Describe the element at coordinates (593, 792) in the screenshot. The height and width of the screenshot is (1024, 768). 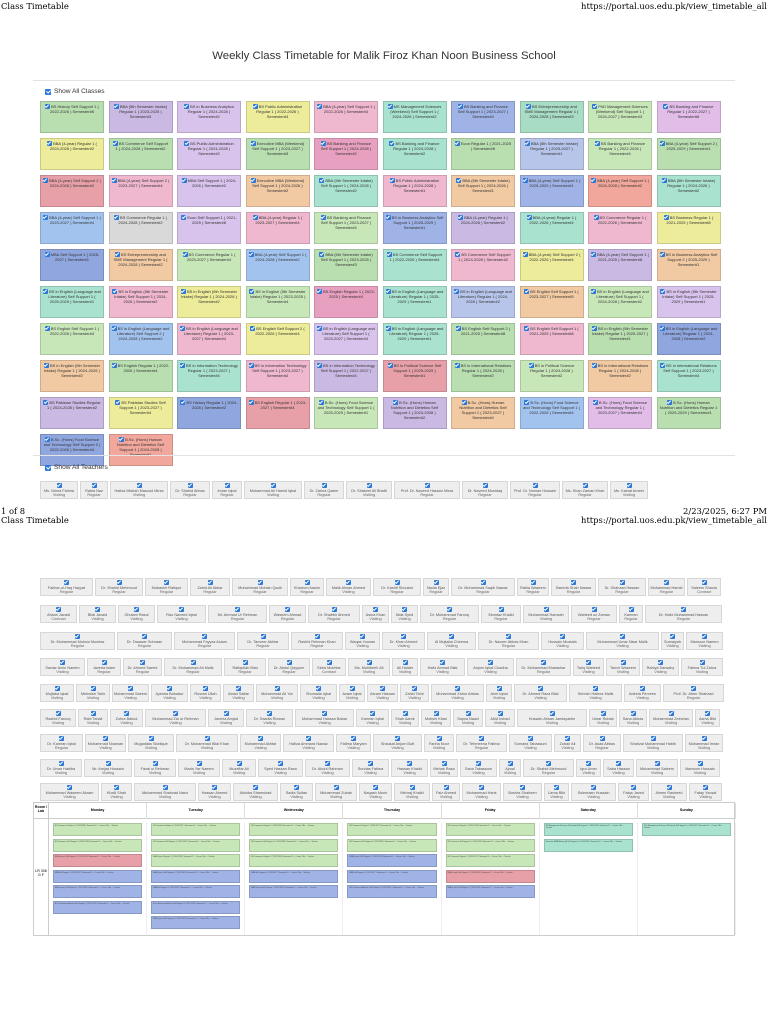
I see `teacher-tile: Sulemaan Hussain Visiting` at that location.